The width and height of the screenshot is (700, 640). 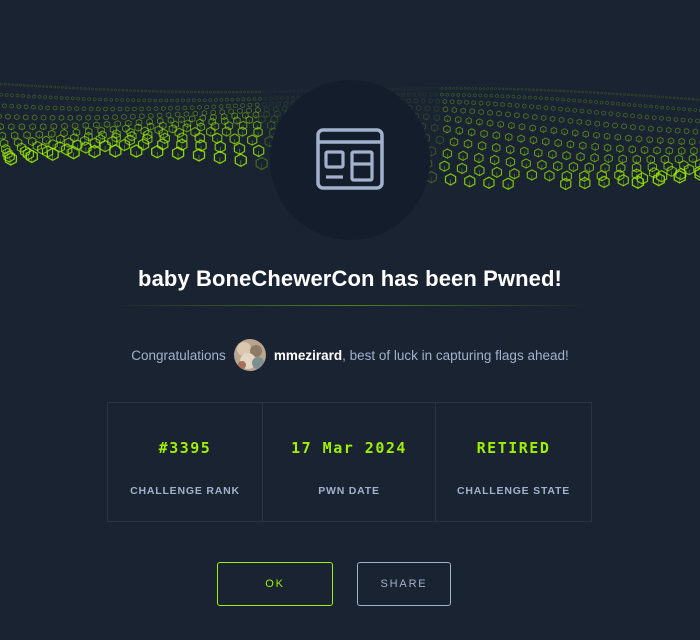 I want to click on username-link: mmezirard, so click(x=308, y=355).